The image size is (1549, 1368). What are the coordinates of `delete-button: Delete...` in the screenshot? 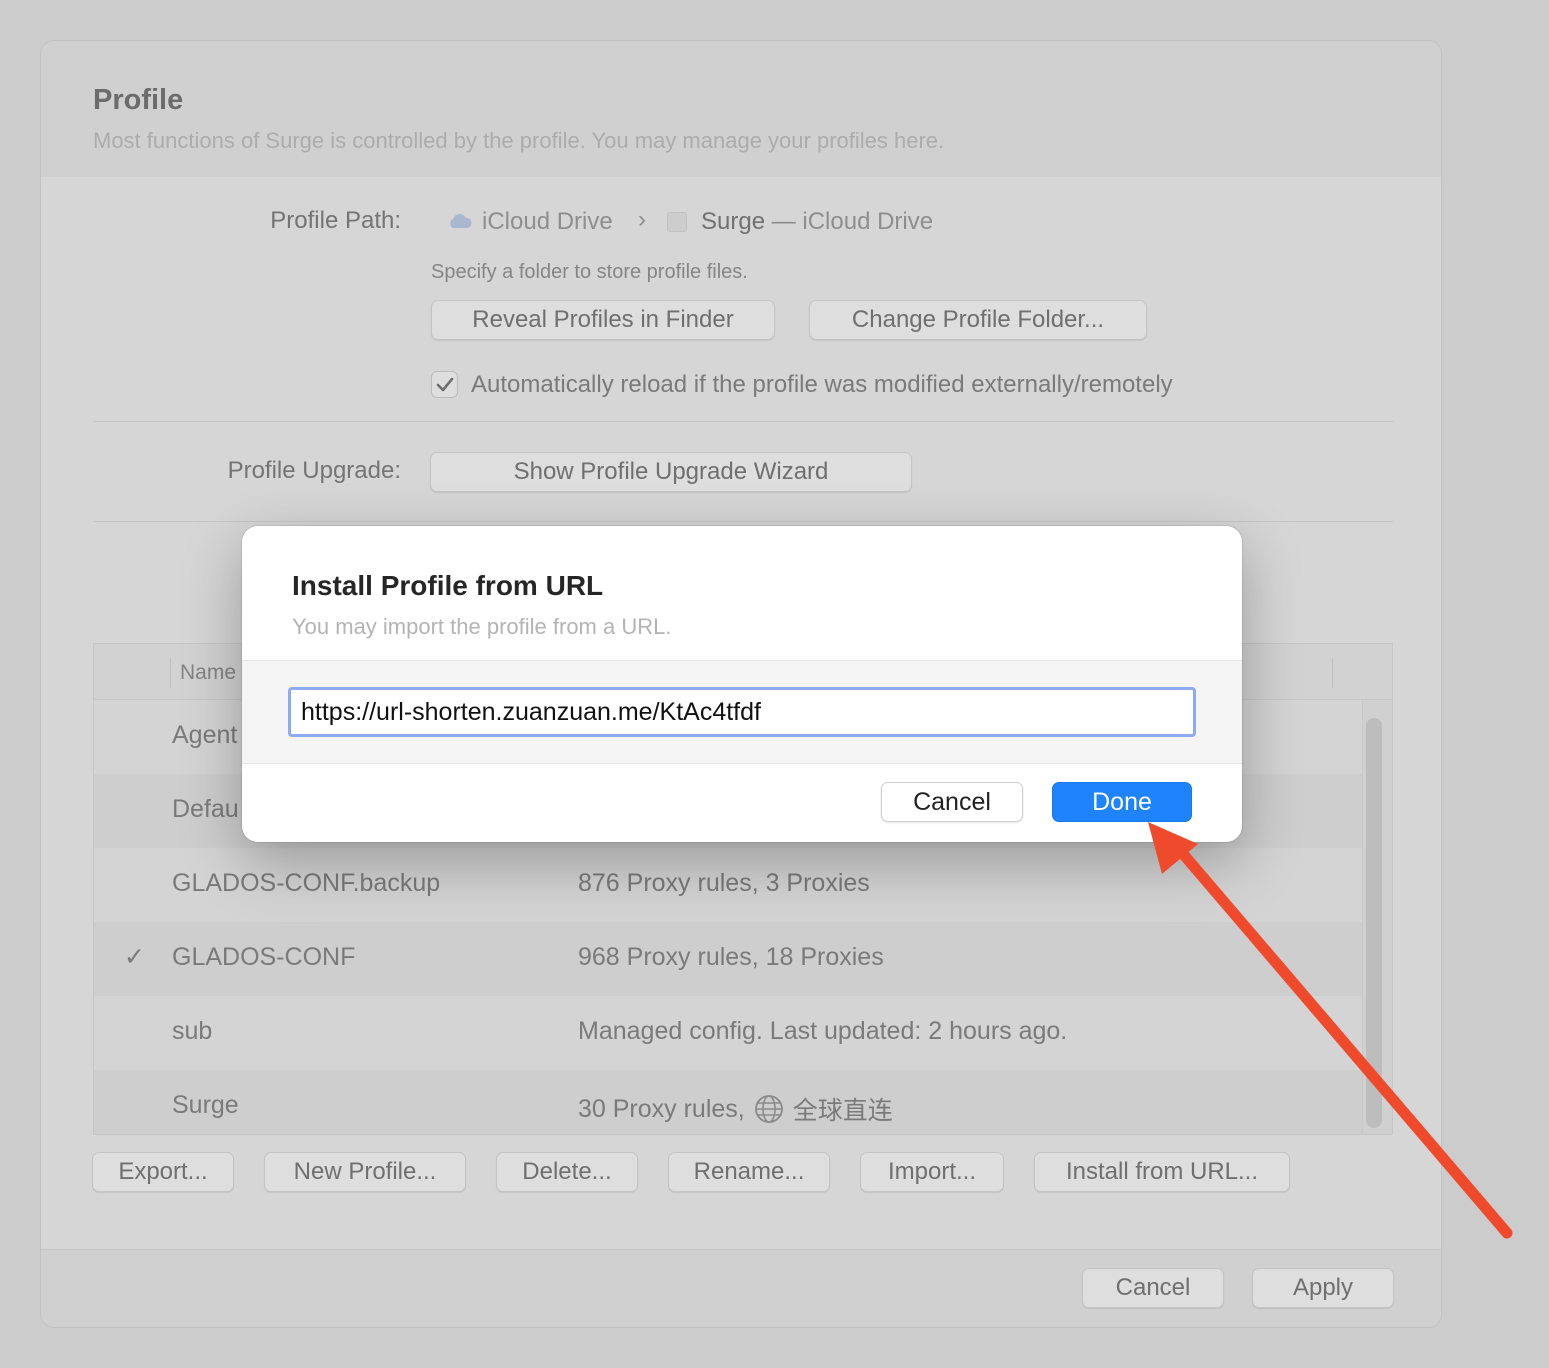 It's located at (567, 1172).